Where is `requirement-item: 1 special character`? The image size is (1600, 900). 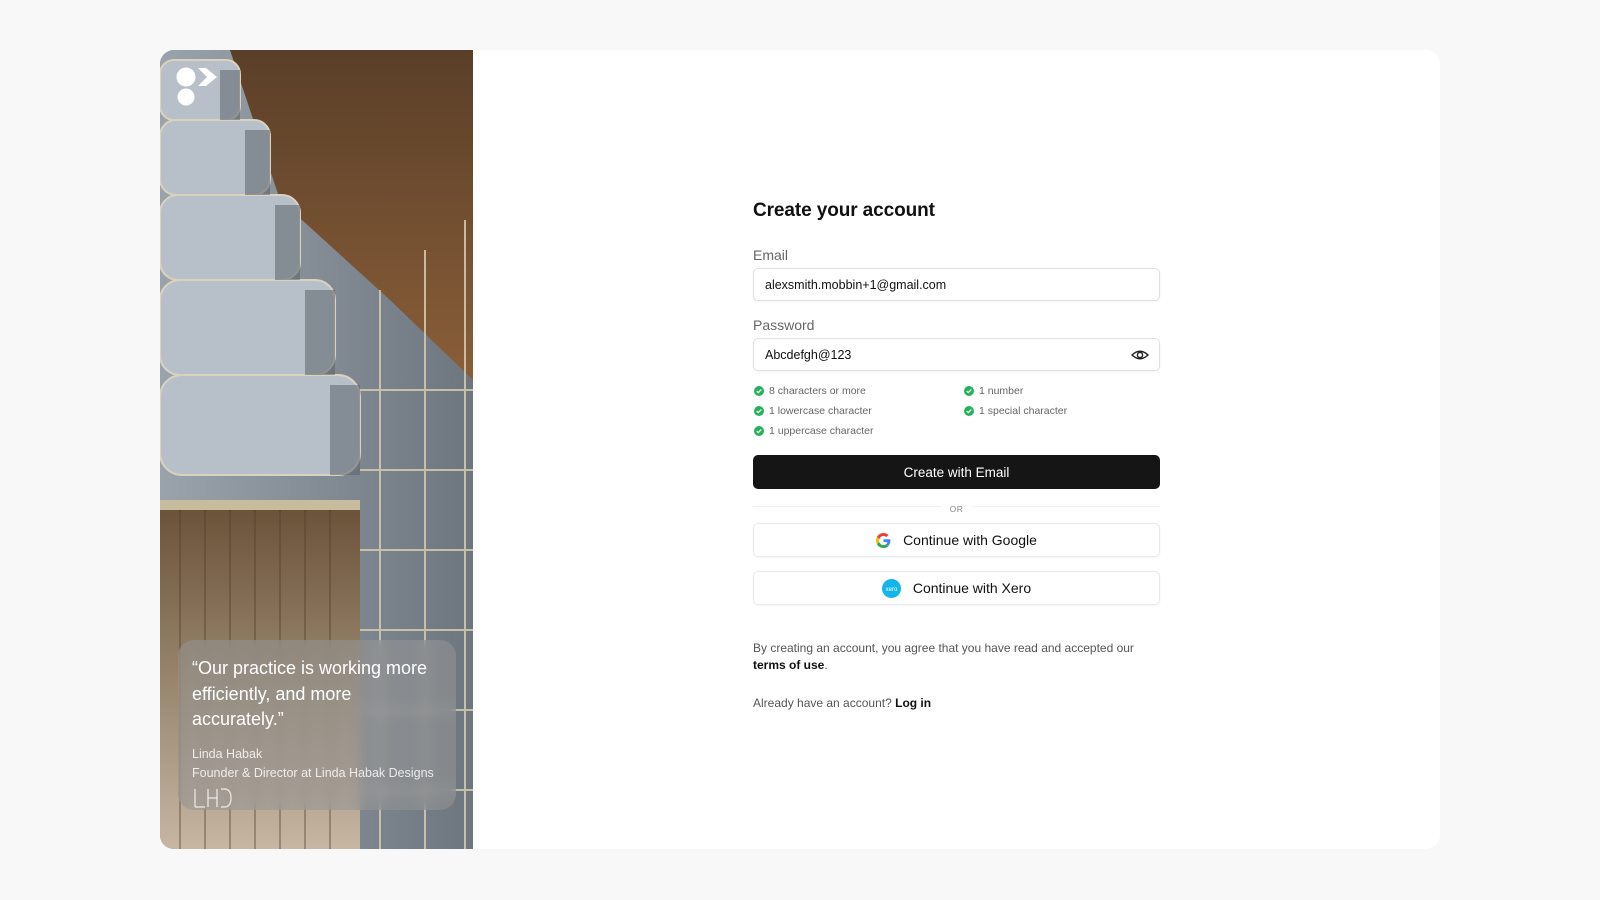
requirement-item: 1 special character is located at coordinates (1061, 411).